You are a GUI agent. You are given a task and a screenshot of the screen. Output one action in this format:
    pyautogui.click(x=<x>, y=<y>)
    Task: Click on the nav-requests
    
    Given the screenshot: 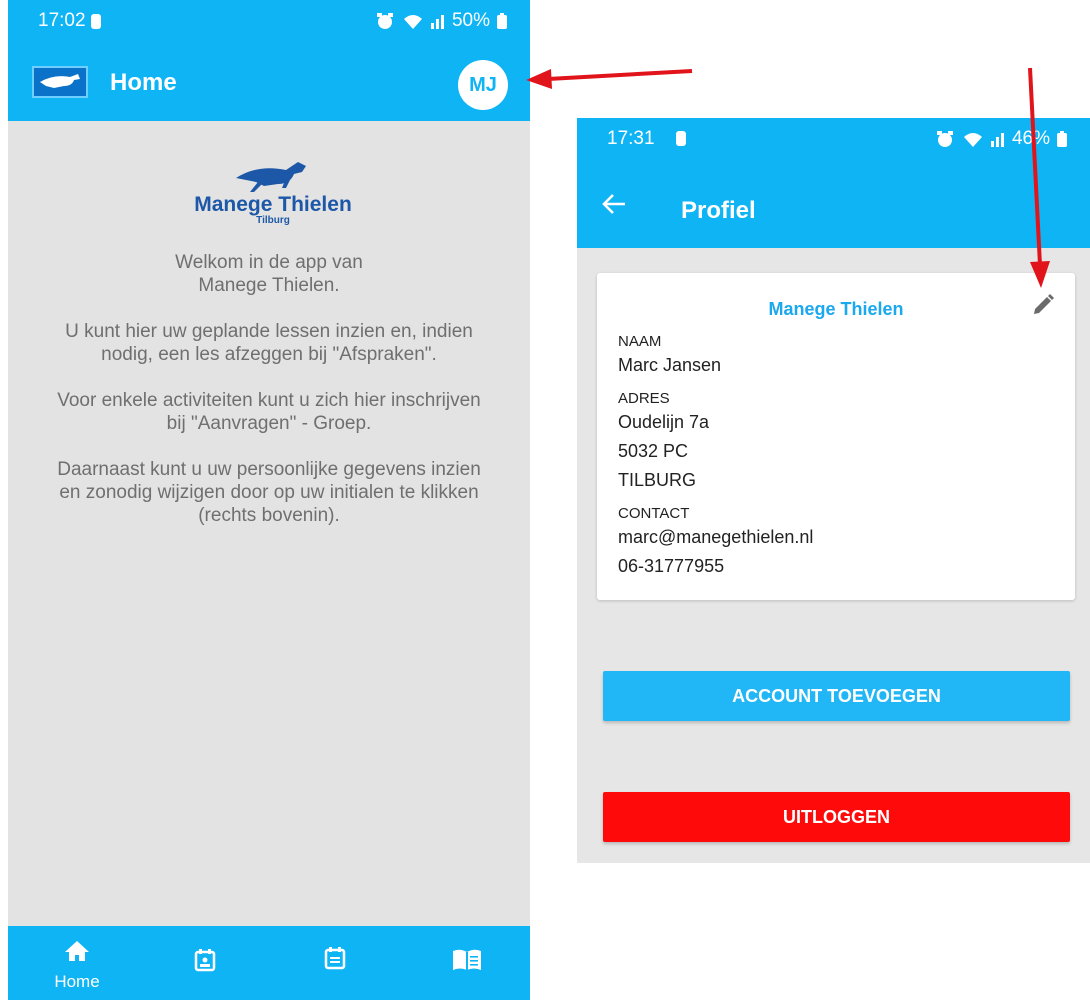 What is the action you would take?
    pyautogui.click(x=335, y=963)
    